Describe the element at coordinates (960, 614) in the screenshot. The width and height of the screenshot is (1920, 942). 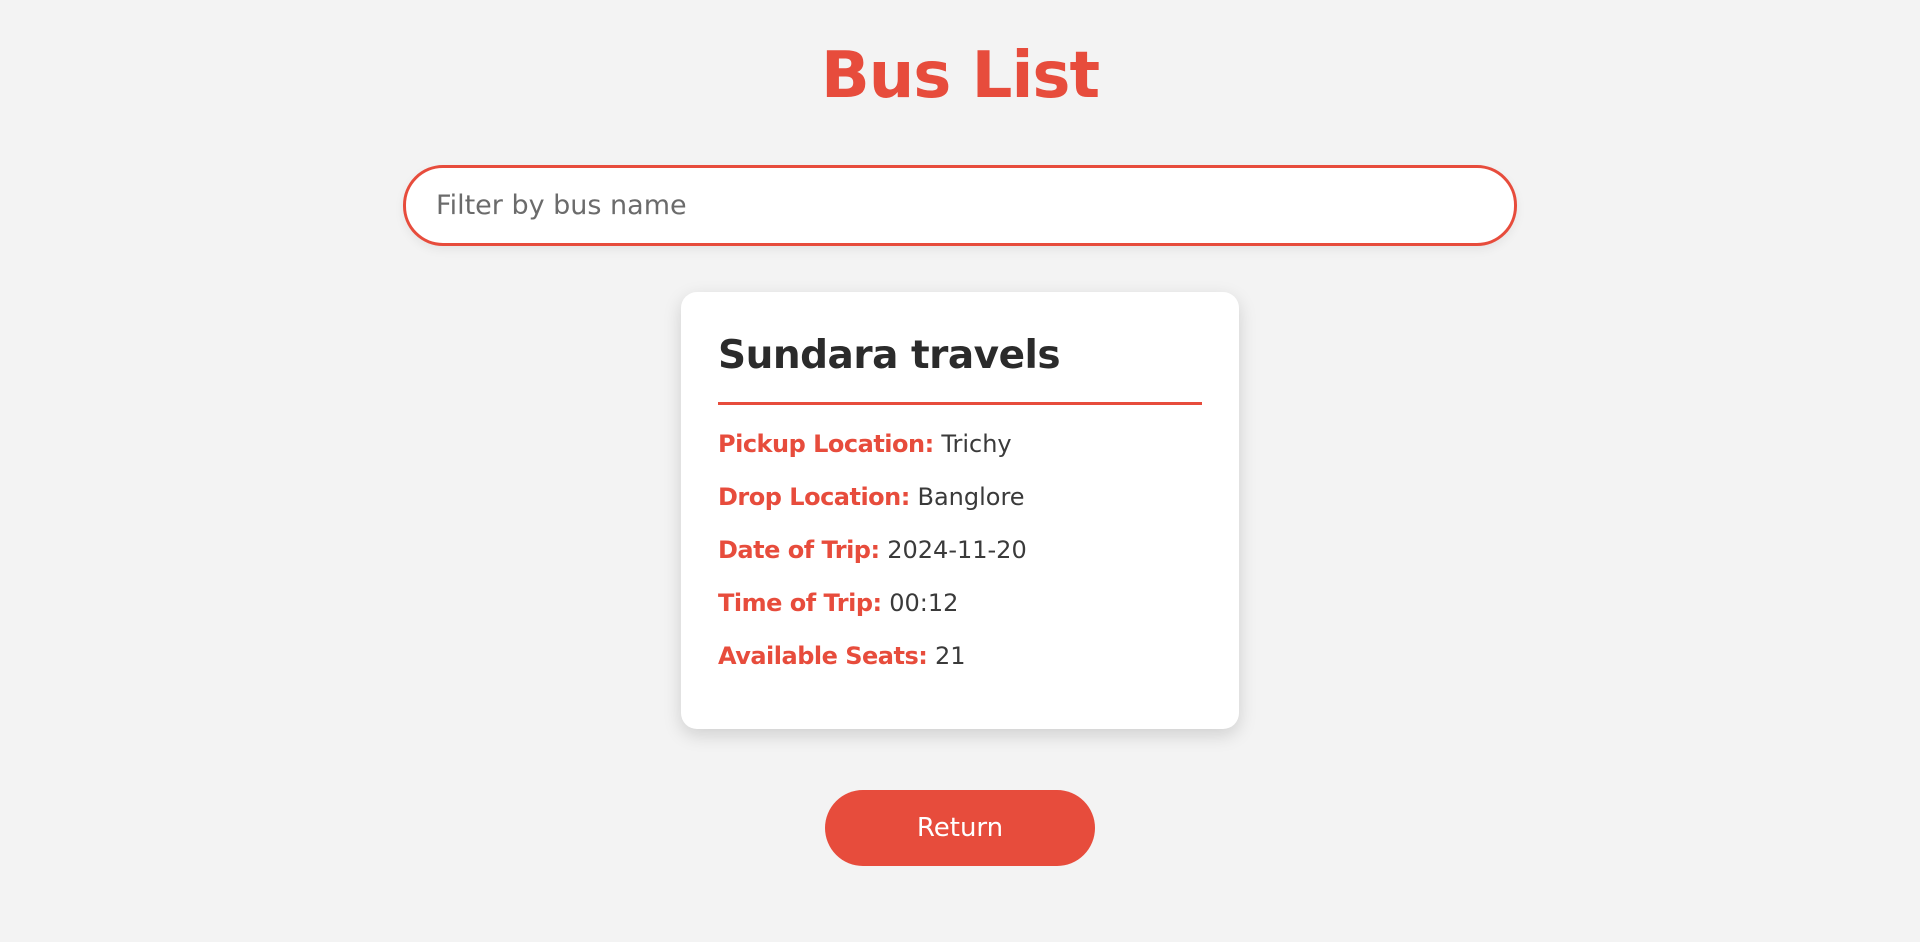
I see `trip-time-row: Time of Trip: 00:12` at that location.